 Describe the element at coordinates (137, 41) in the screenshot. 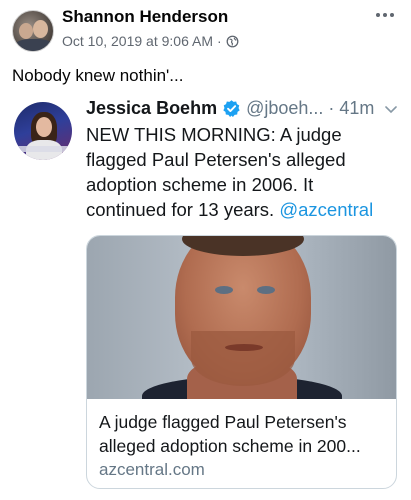

I see `post-timestamp: Oct 10, 2019 at 9:06 AM` at that location.